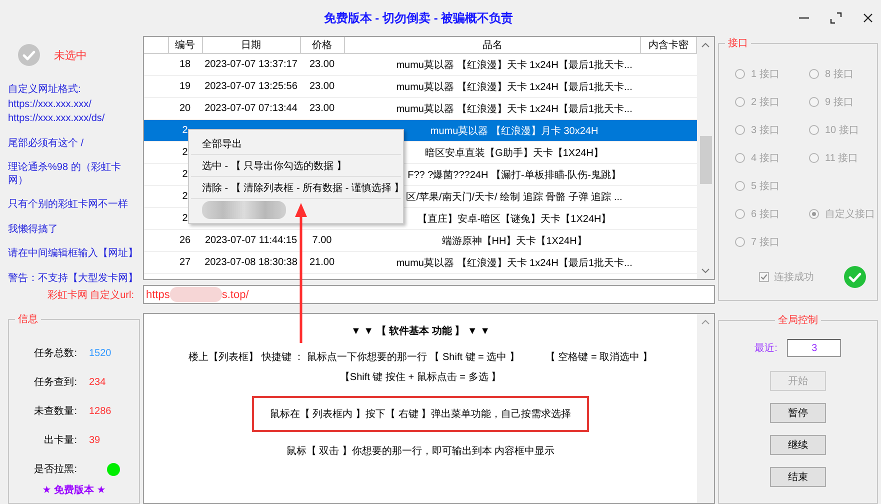  What do you see at coordinates (798, 413) in the screenshot?
I see `action-button: 暂停` at bounding box center [798, 413].